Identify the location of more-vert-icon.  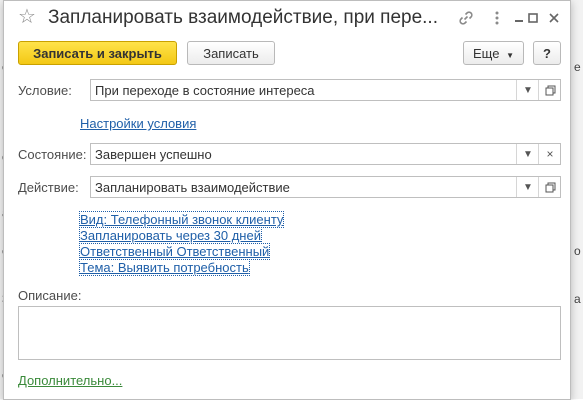
(497, 18).